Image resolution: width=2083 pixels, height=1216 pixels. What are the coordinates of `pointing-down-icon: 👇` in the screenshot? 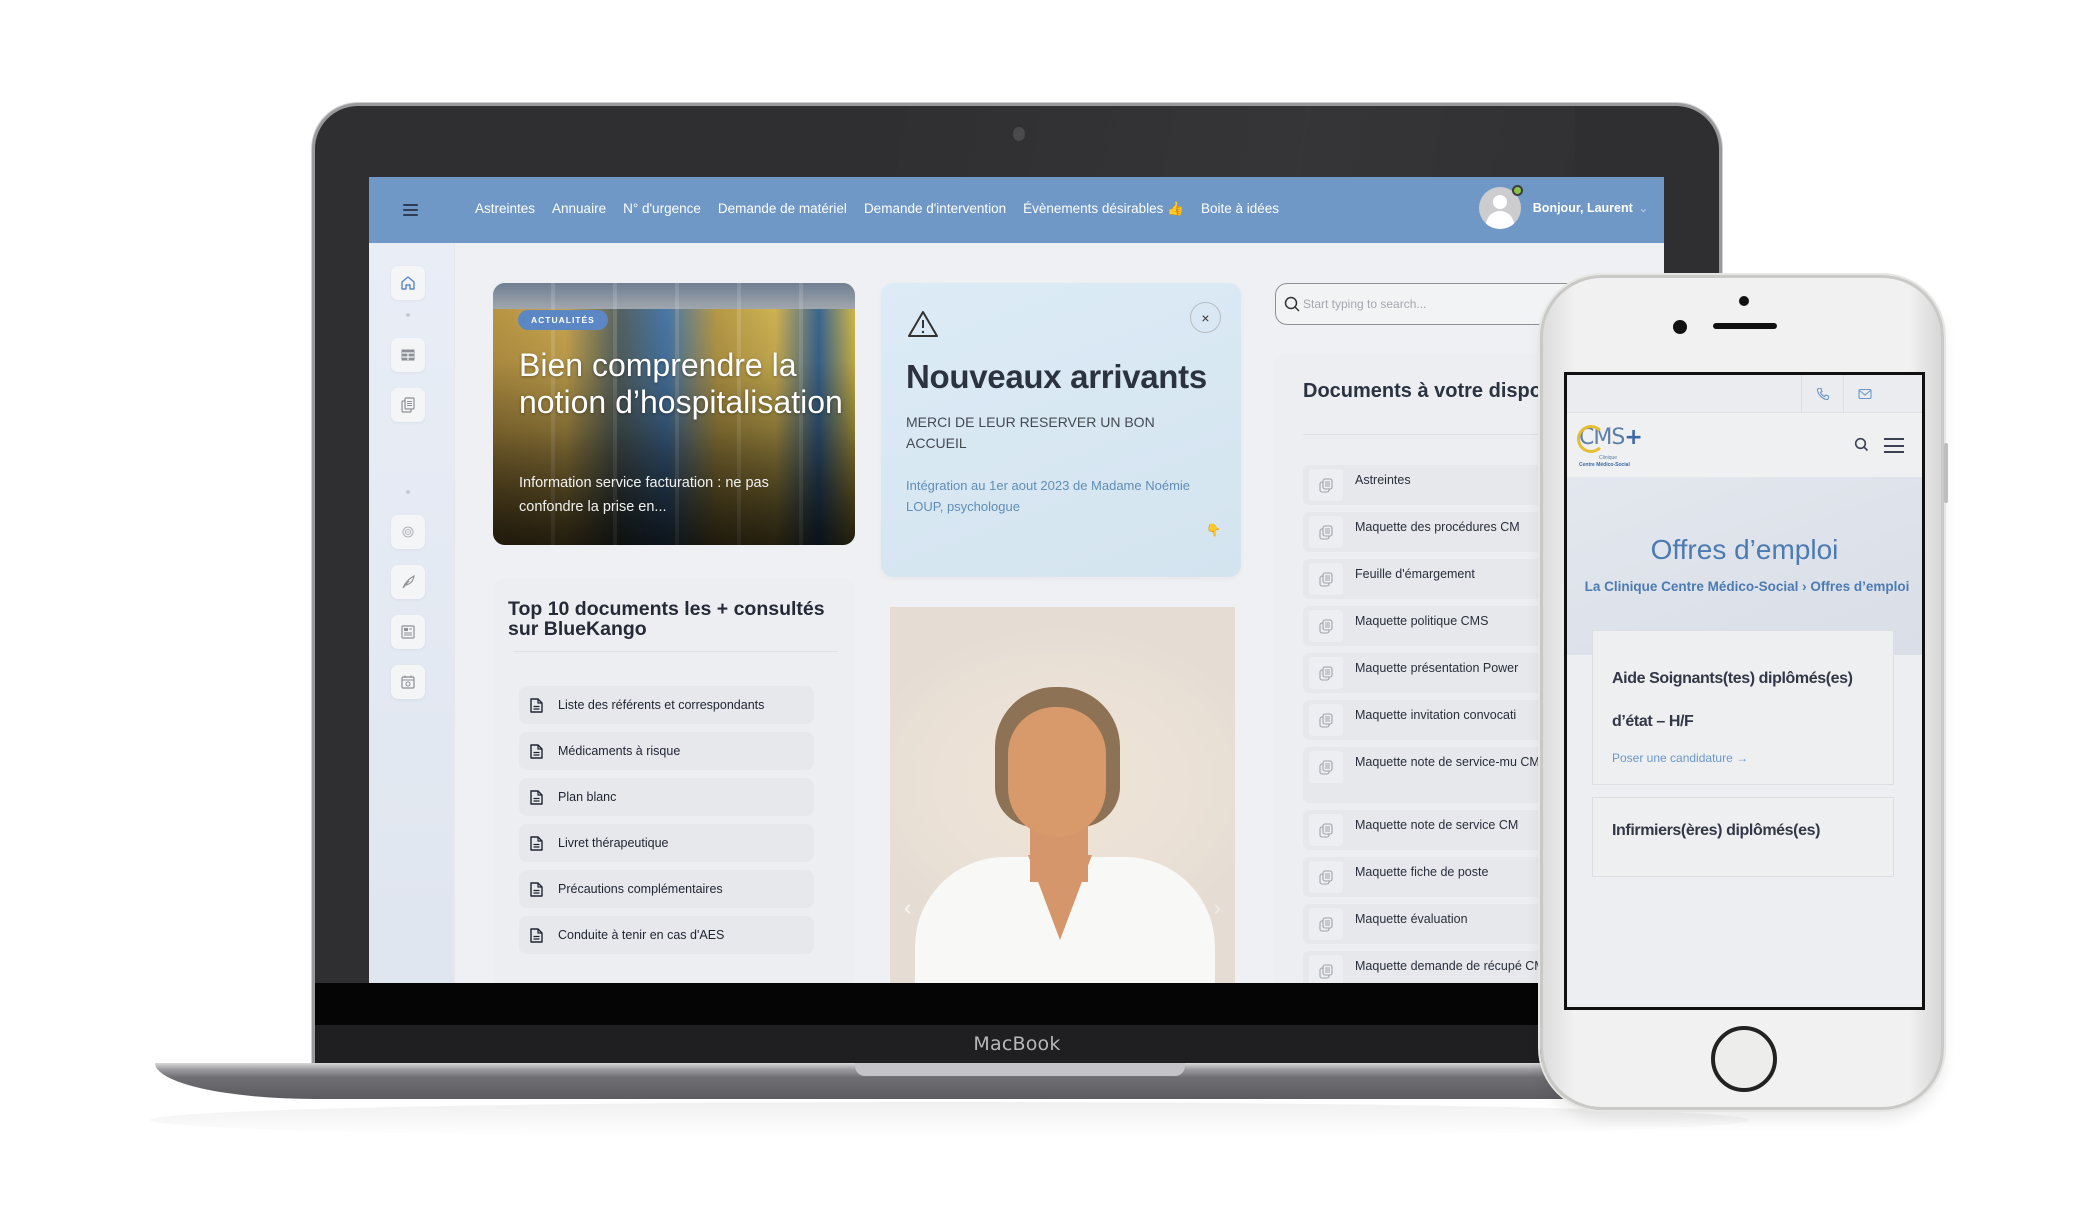 It's located at (1213, 530).